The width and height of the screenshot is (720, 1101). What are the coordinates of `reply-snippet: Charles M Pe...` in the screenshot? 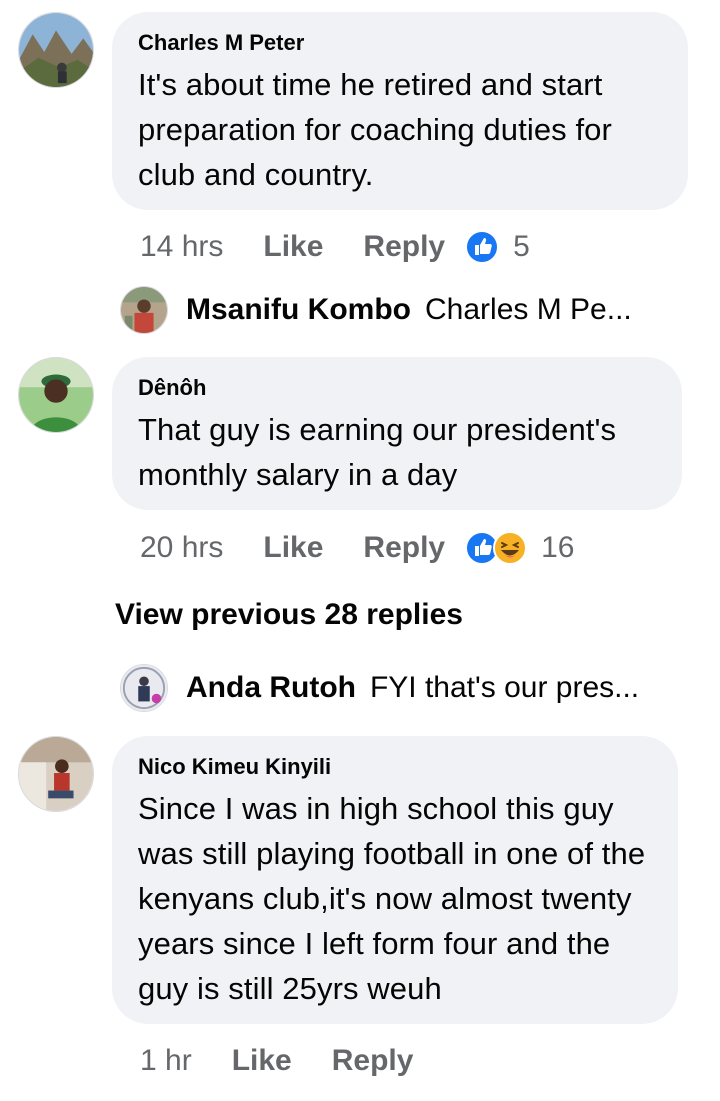 It's located at (528, 309).